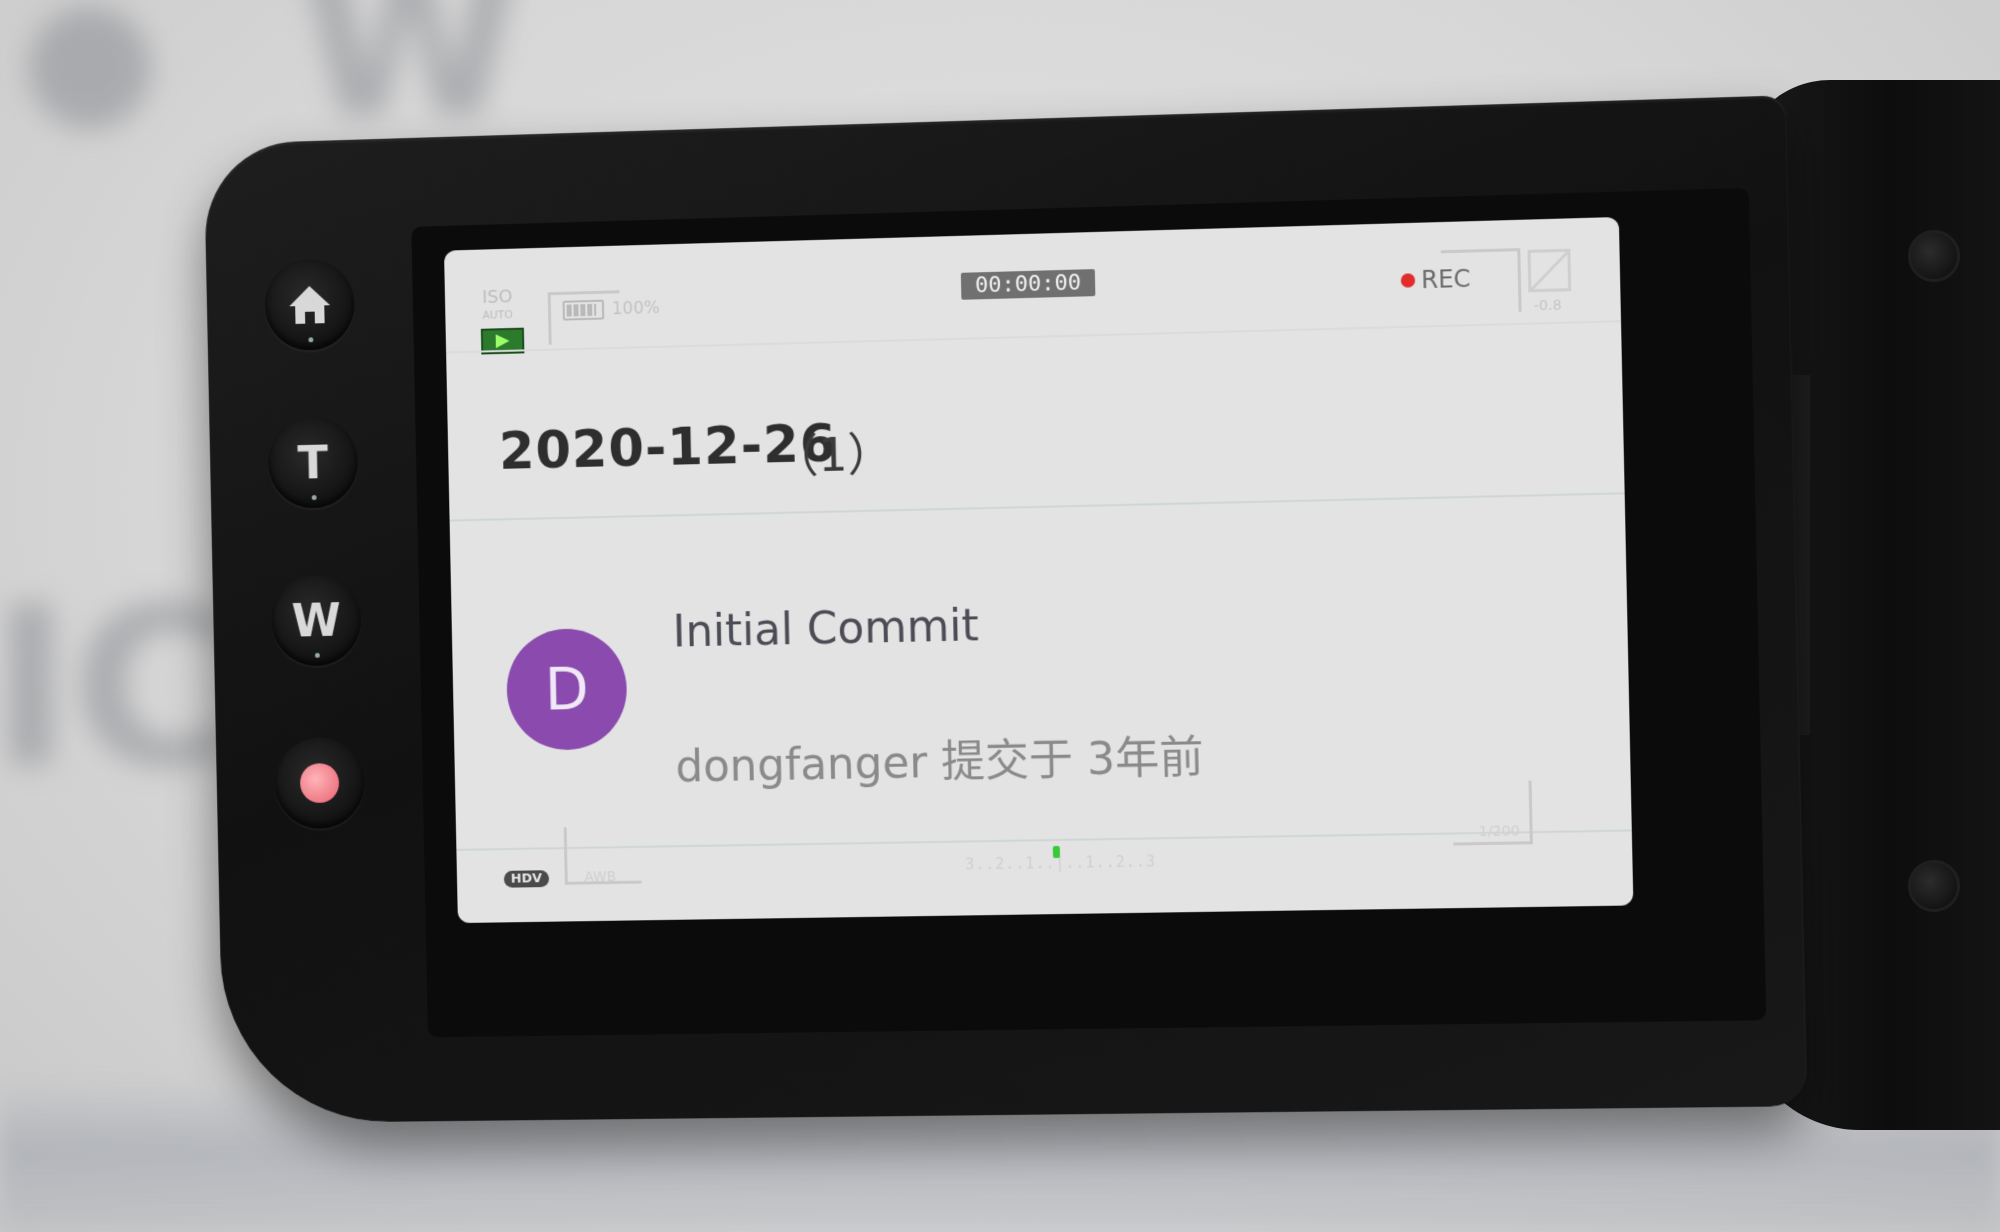 The image size is (2000, 1232). Describe the element at coordinates (1549, 271) in the screenshot. I see `exposure-comp-icon` at that location.